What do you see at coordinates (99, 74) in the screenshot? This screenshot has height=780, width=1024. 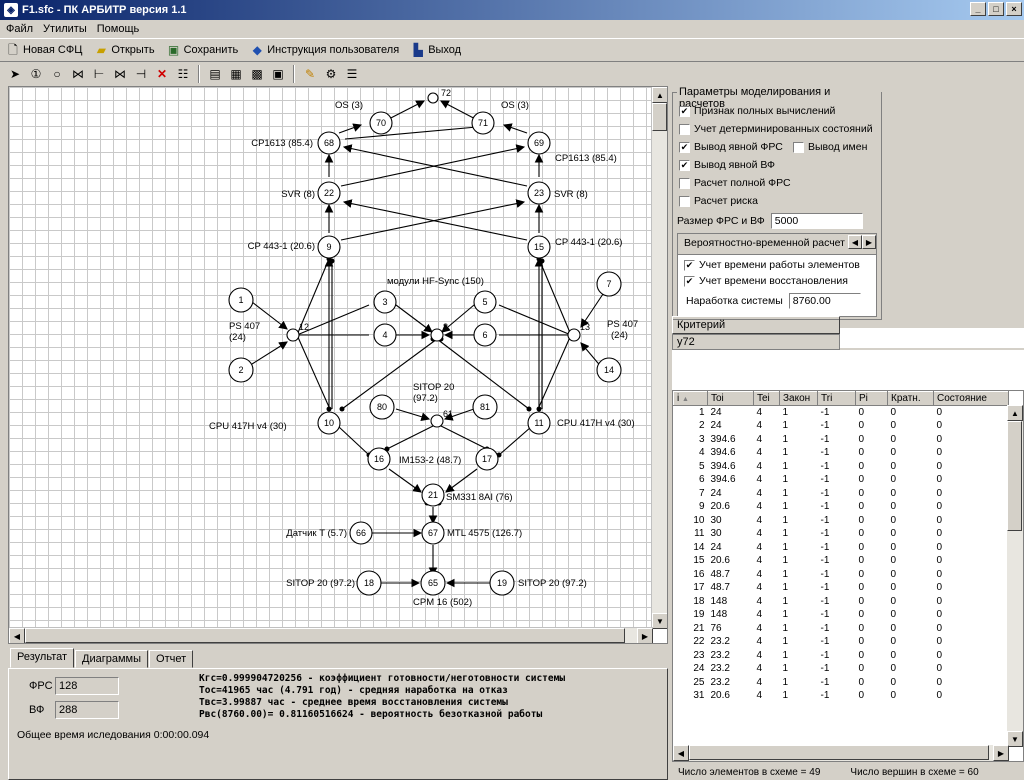 I see `arc-right-tool-icon: ⊢` at bounding box center [99, 74].